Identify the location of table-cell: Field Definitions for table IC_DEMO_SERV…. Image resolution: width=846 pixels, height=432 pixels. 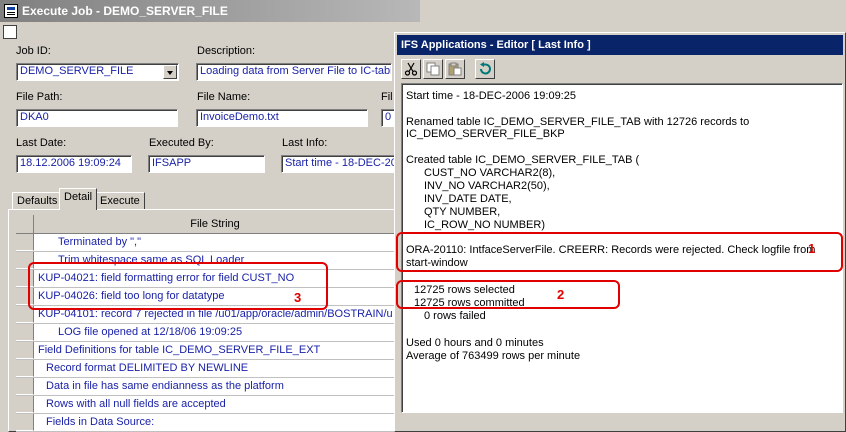
(179, 350).